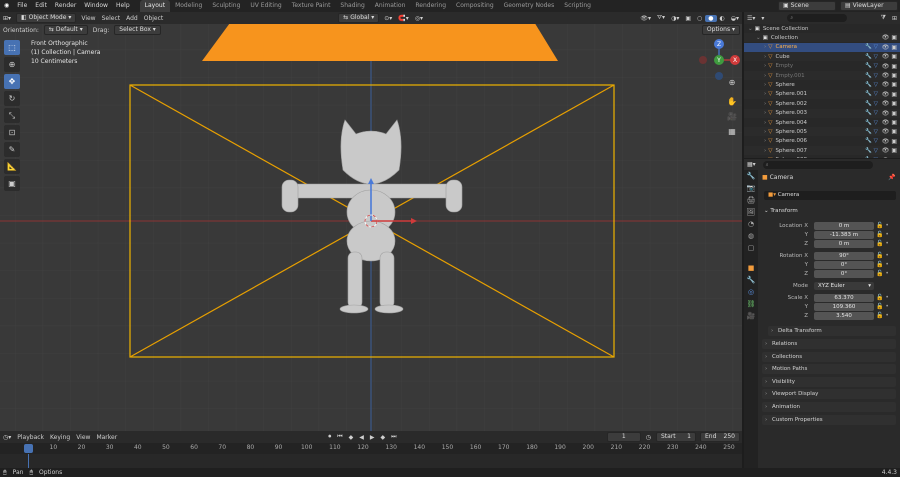  I want to click on properties-editor-icon: ▦▾, so click(751, 164).